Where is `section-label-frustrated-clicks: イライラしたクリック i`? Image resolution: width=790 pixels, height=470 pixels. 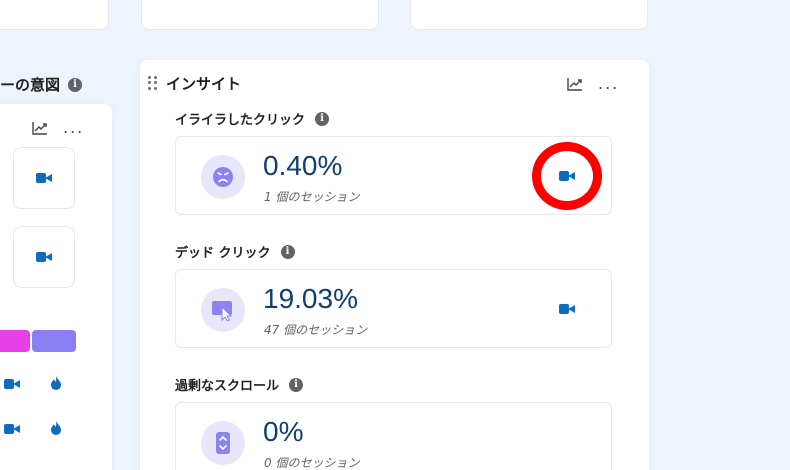
section-label-frustrated-clicks: イライラしたクリック i is located at coordinates (252, 118).